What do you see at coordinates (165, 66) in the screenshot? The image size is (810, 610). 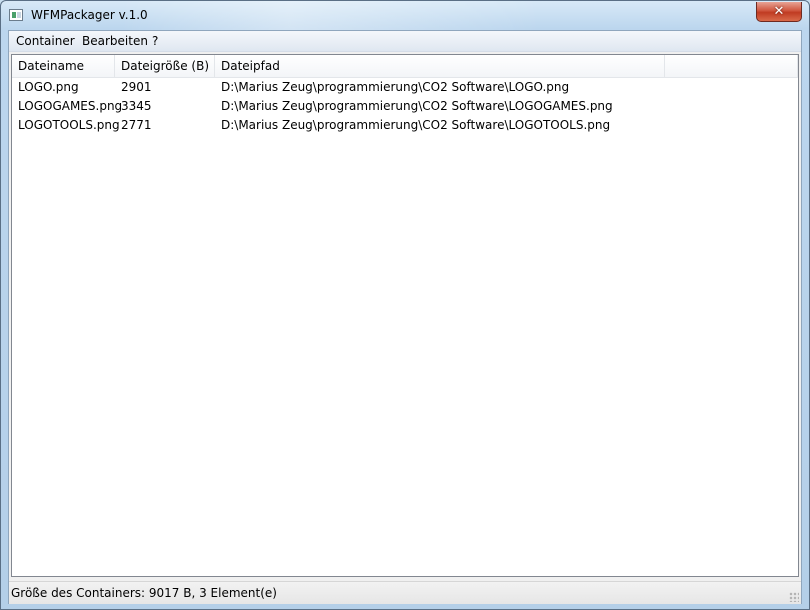 I see `column-header-dateigroesse: Dateigröße (B)` at bounding box center [165, 66].